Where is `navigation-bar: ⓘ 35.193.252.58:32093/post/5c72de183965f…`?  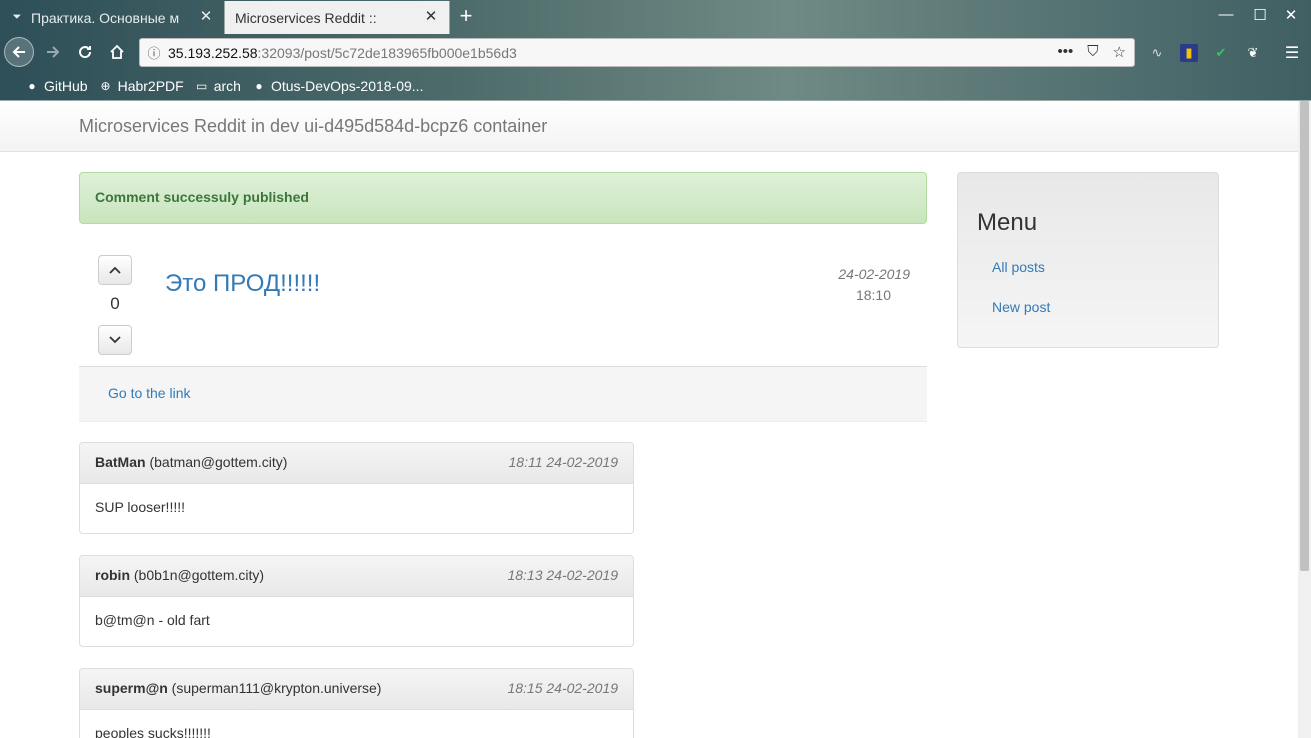
navigation-bar: ⓘ 35.193.252.58:32093/post/5c72de183965f… is located at coordinates (655, 53).